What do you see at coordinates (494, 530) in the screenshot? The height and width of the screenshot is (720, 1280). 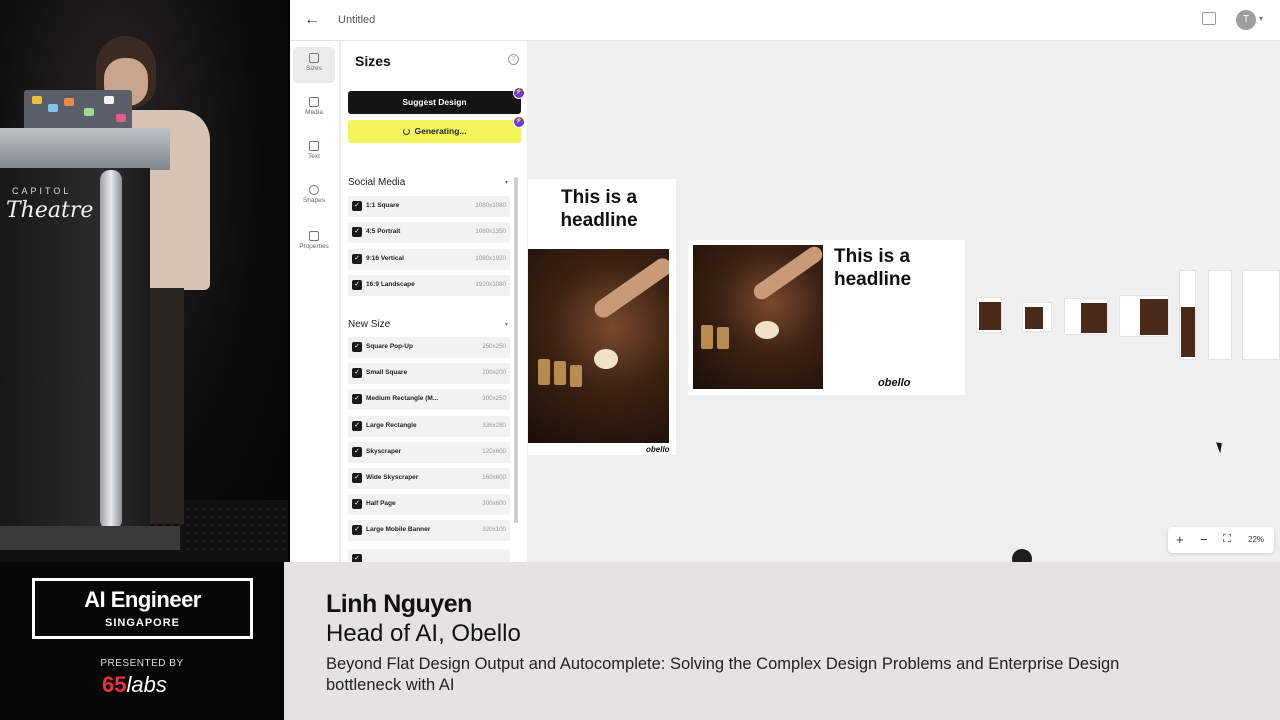 I see `size-dimensions: 320x100` at bounding box center [494, 530].